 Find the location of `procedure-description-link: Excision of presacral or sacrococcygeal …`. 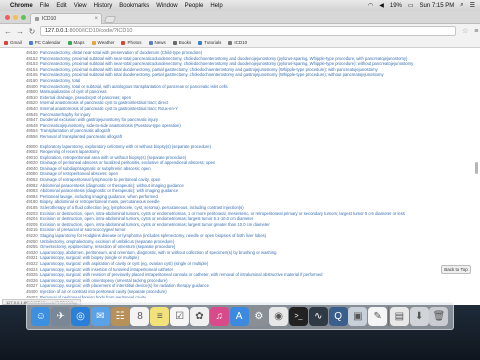

procedure-description-link: Excision of presacral or sacrococcygeal … is located at coordinates (82, 229).